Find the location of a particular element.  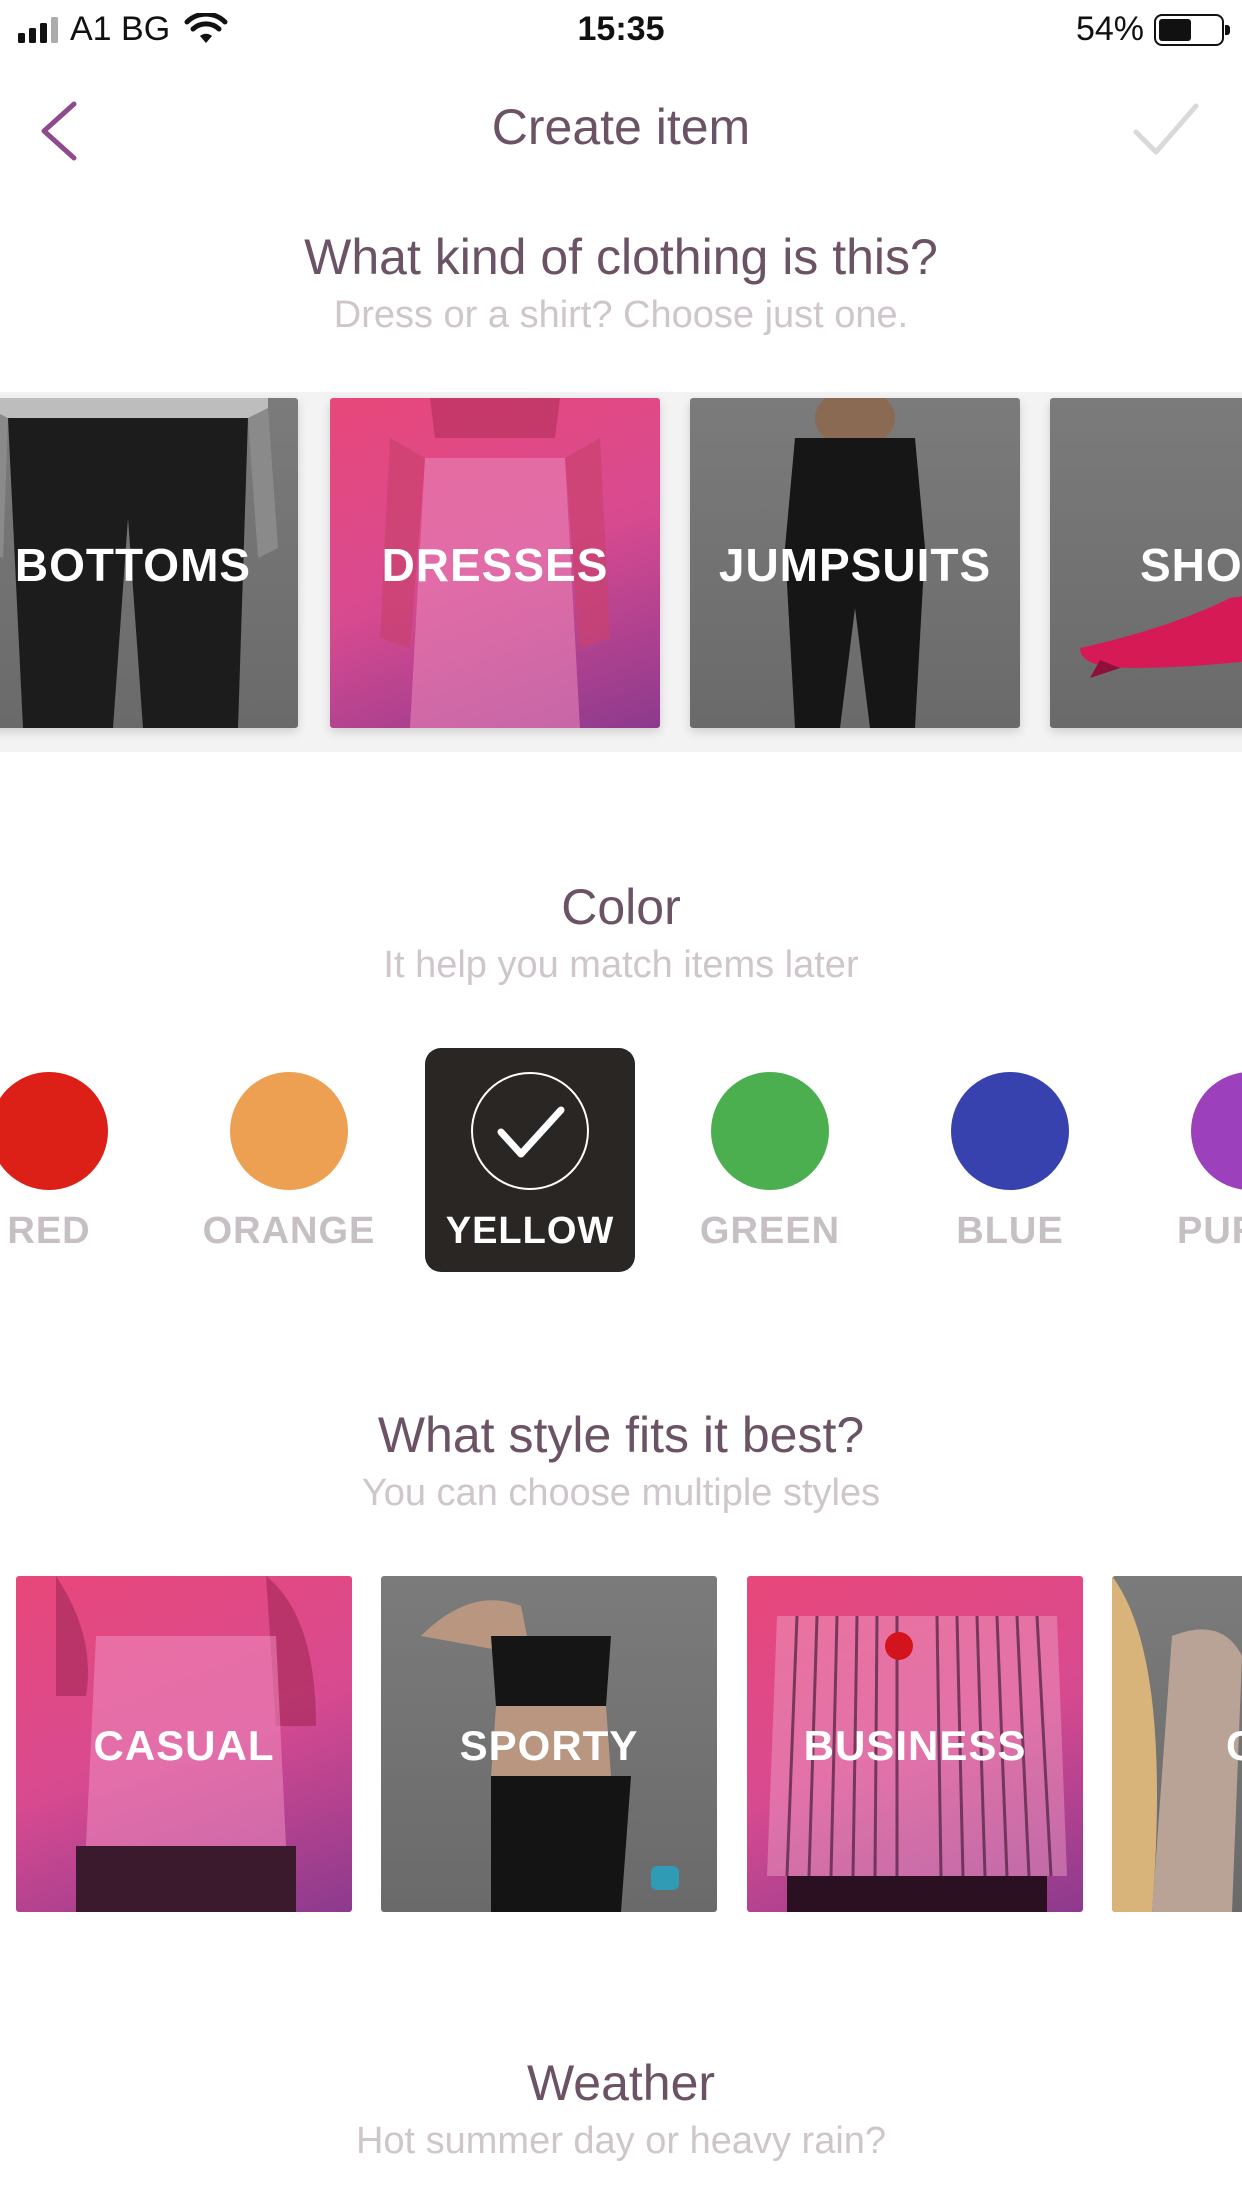

clothing-card-label: BOTTOMS is located at coordinates (133, 565).